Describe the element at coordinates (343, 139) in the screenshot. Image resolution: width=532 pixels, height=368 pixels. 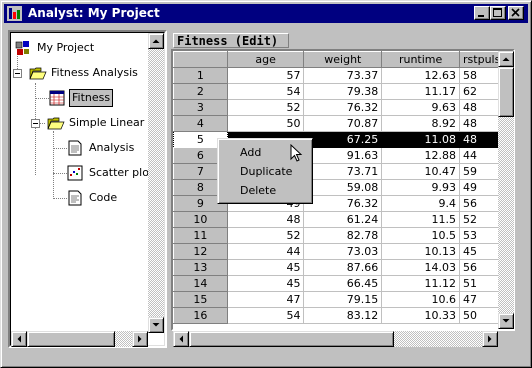
I see `table-cell: 67.25` at that location.